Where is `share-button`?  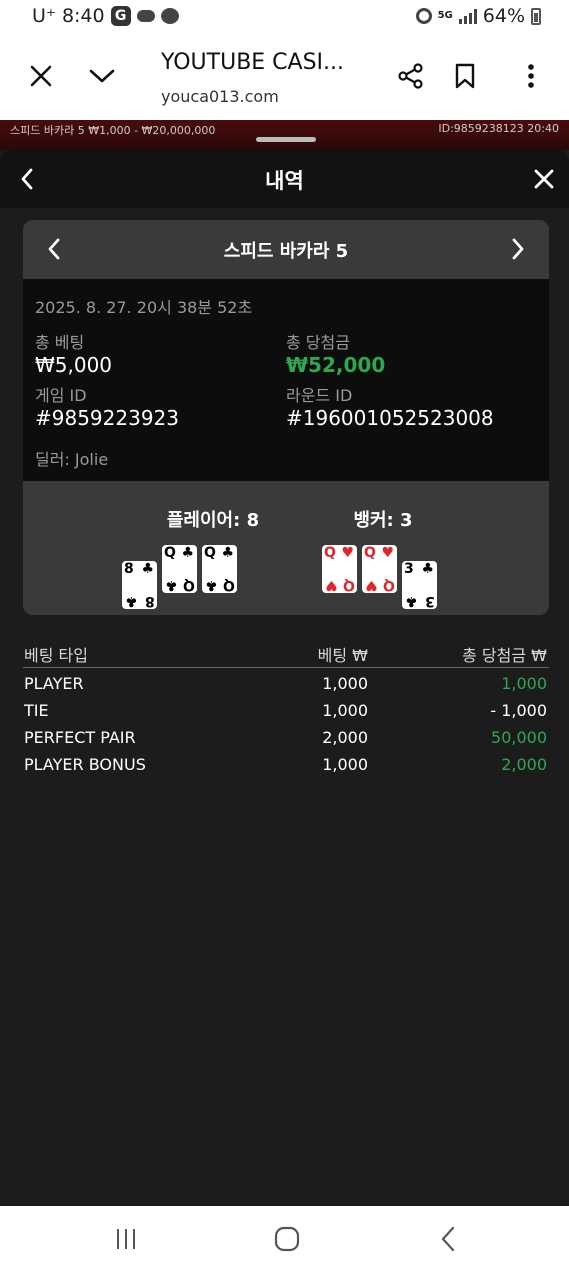
share-button is located at coordinates (411, 76).